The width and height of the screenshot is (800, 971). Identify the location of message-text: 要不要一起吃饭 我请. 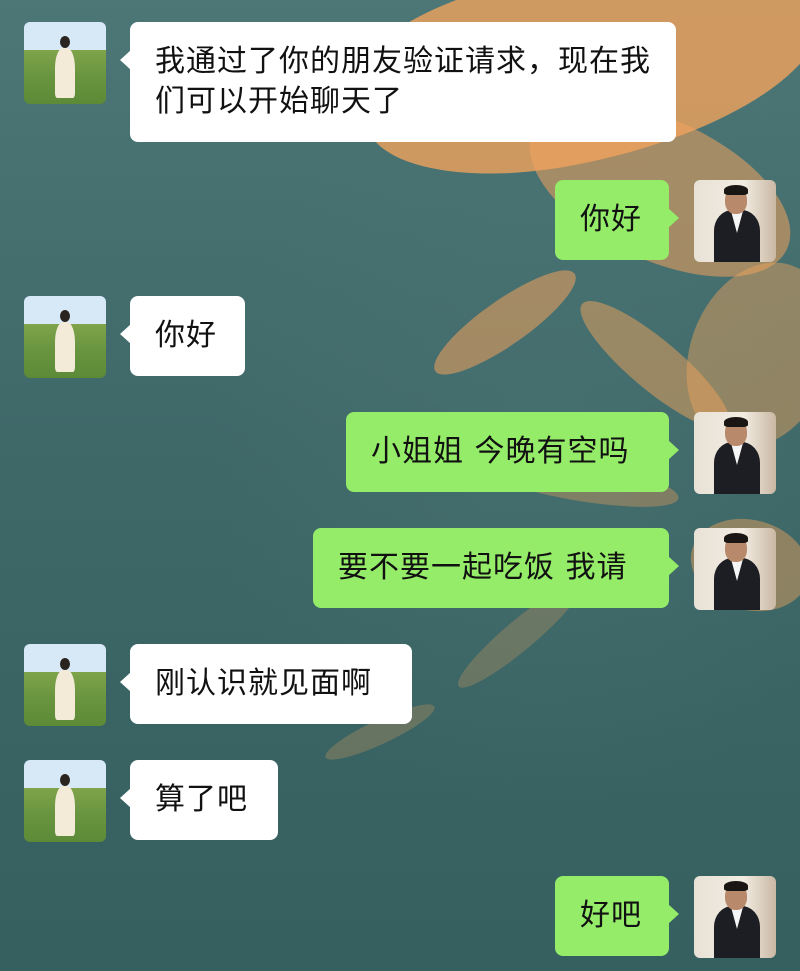
(483, 567).